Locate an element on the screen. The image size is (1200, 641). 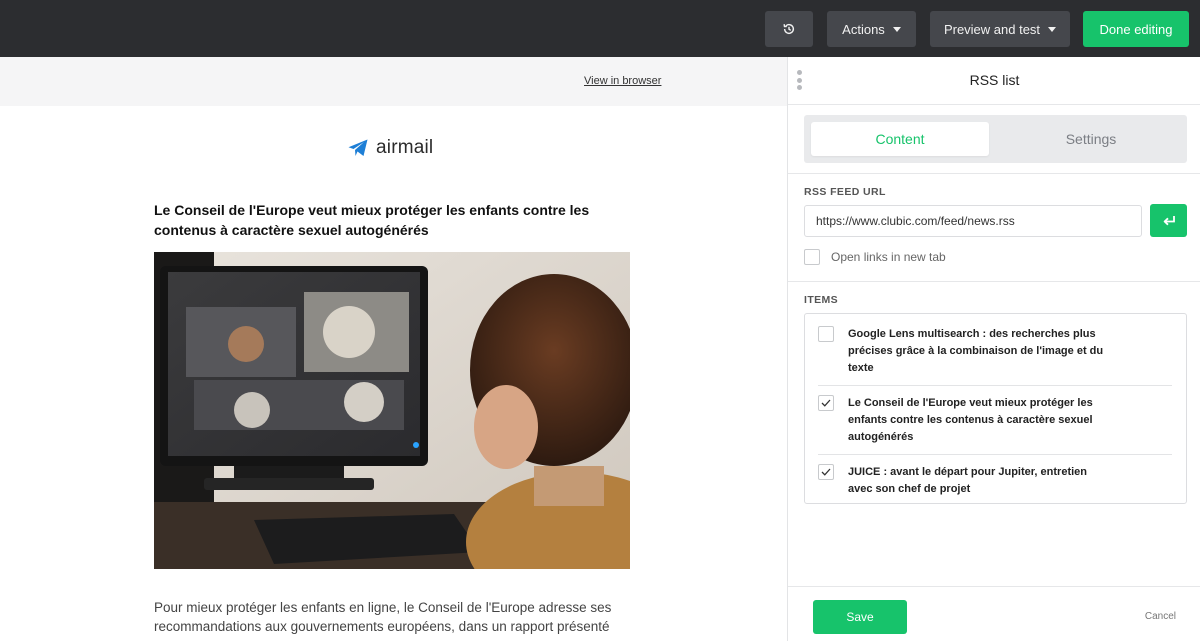
logo: airmail is located at coordinates (390, 148).